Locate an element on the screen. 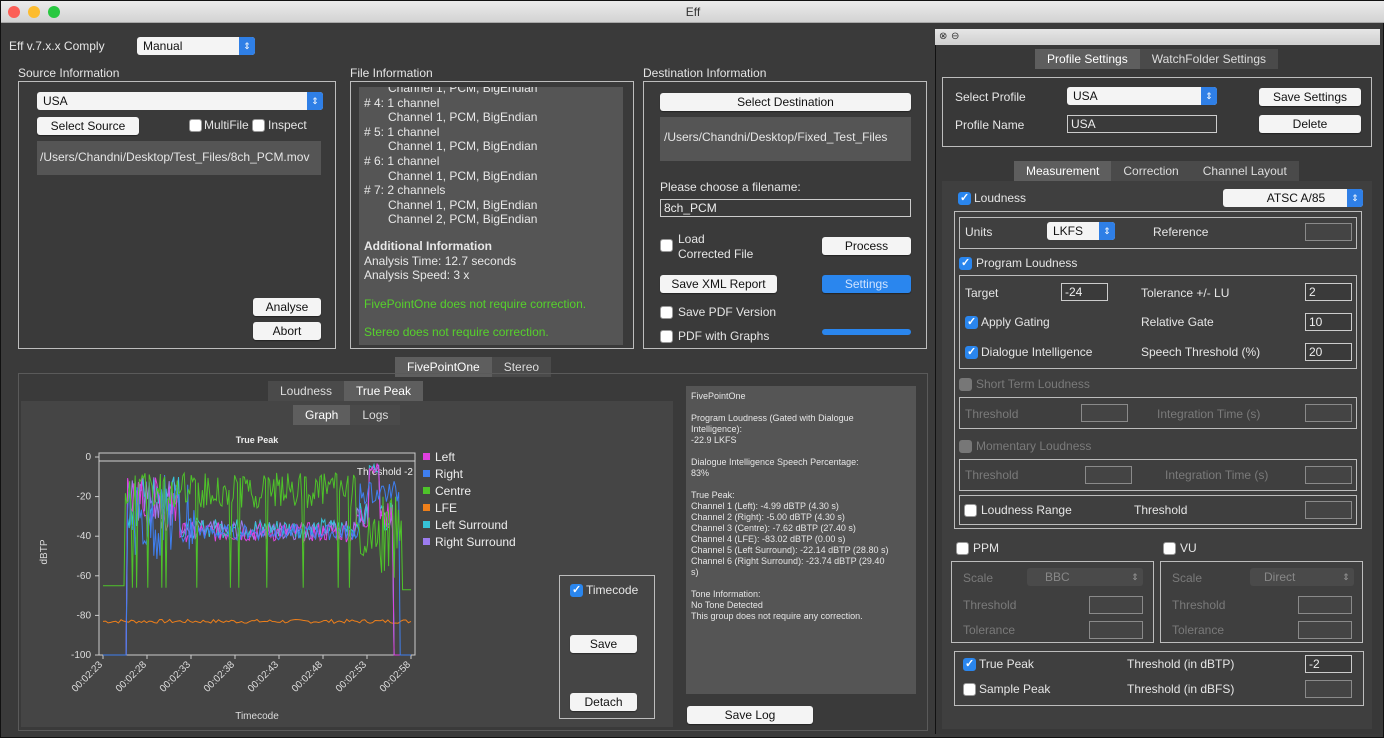 The height and width of the screenshot is (738, 1384). target-label: Target is located at coordinates (982, 293).